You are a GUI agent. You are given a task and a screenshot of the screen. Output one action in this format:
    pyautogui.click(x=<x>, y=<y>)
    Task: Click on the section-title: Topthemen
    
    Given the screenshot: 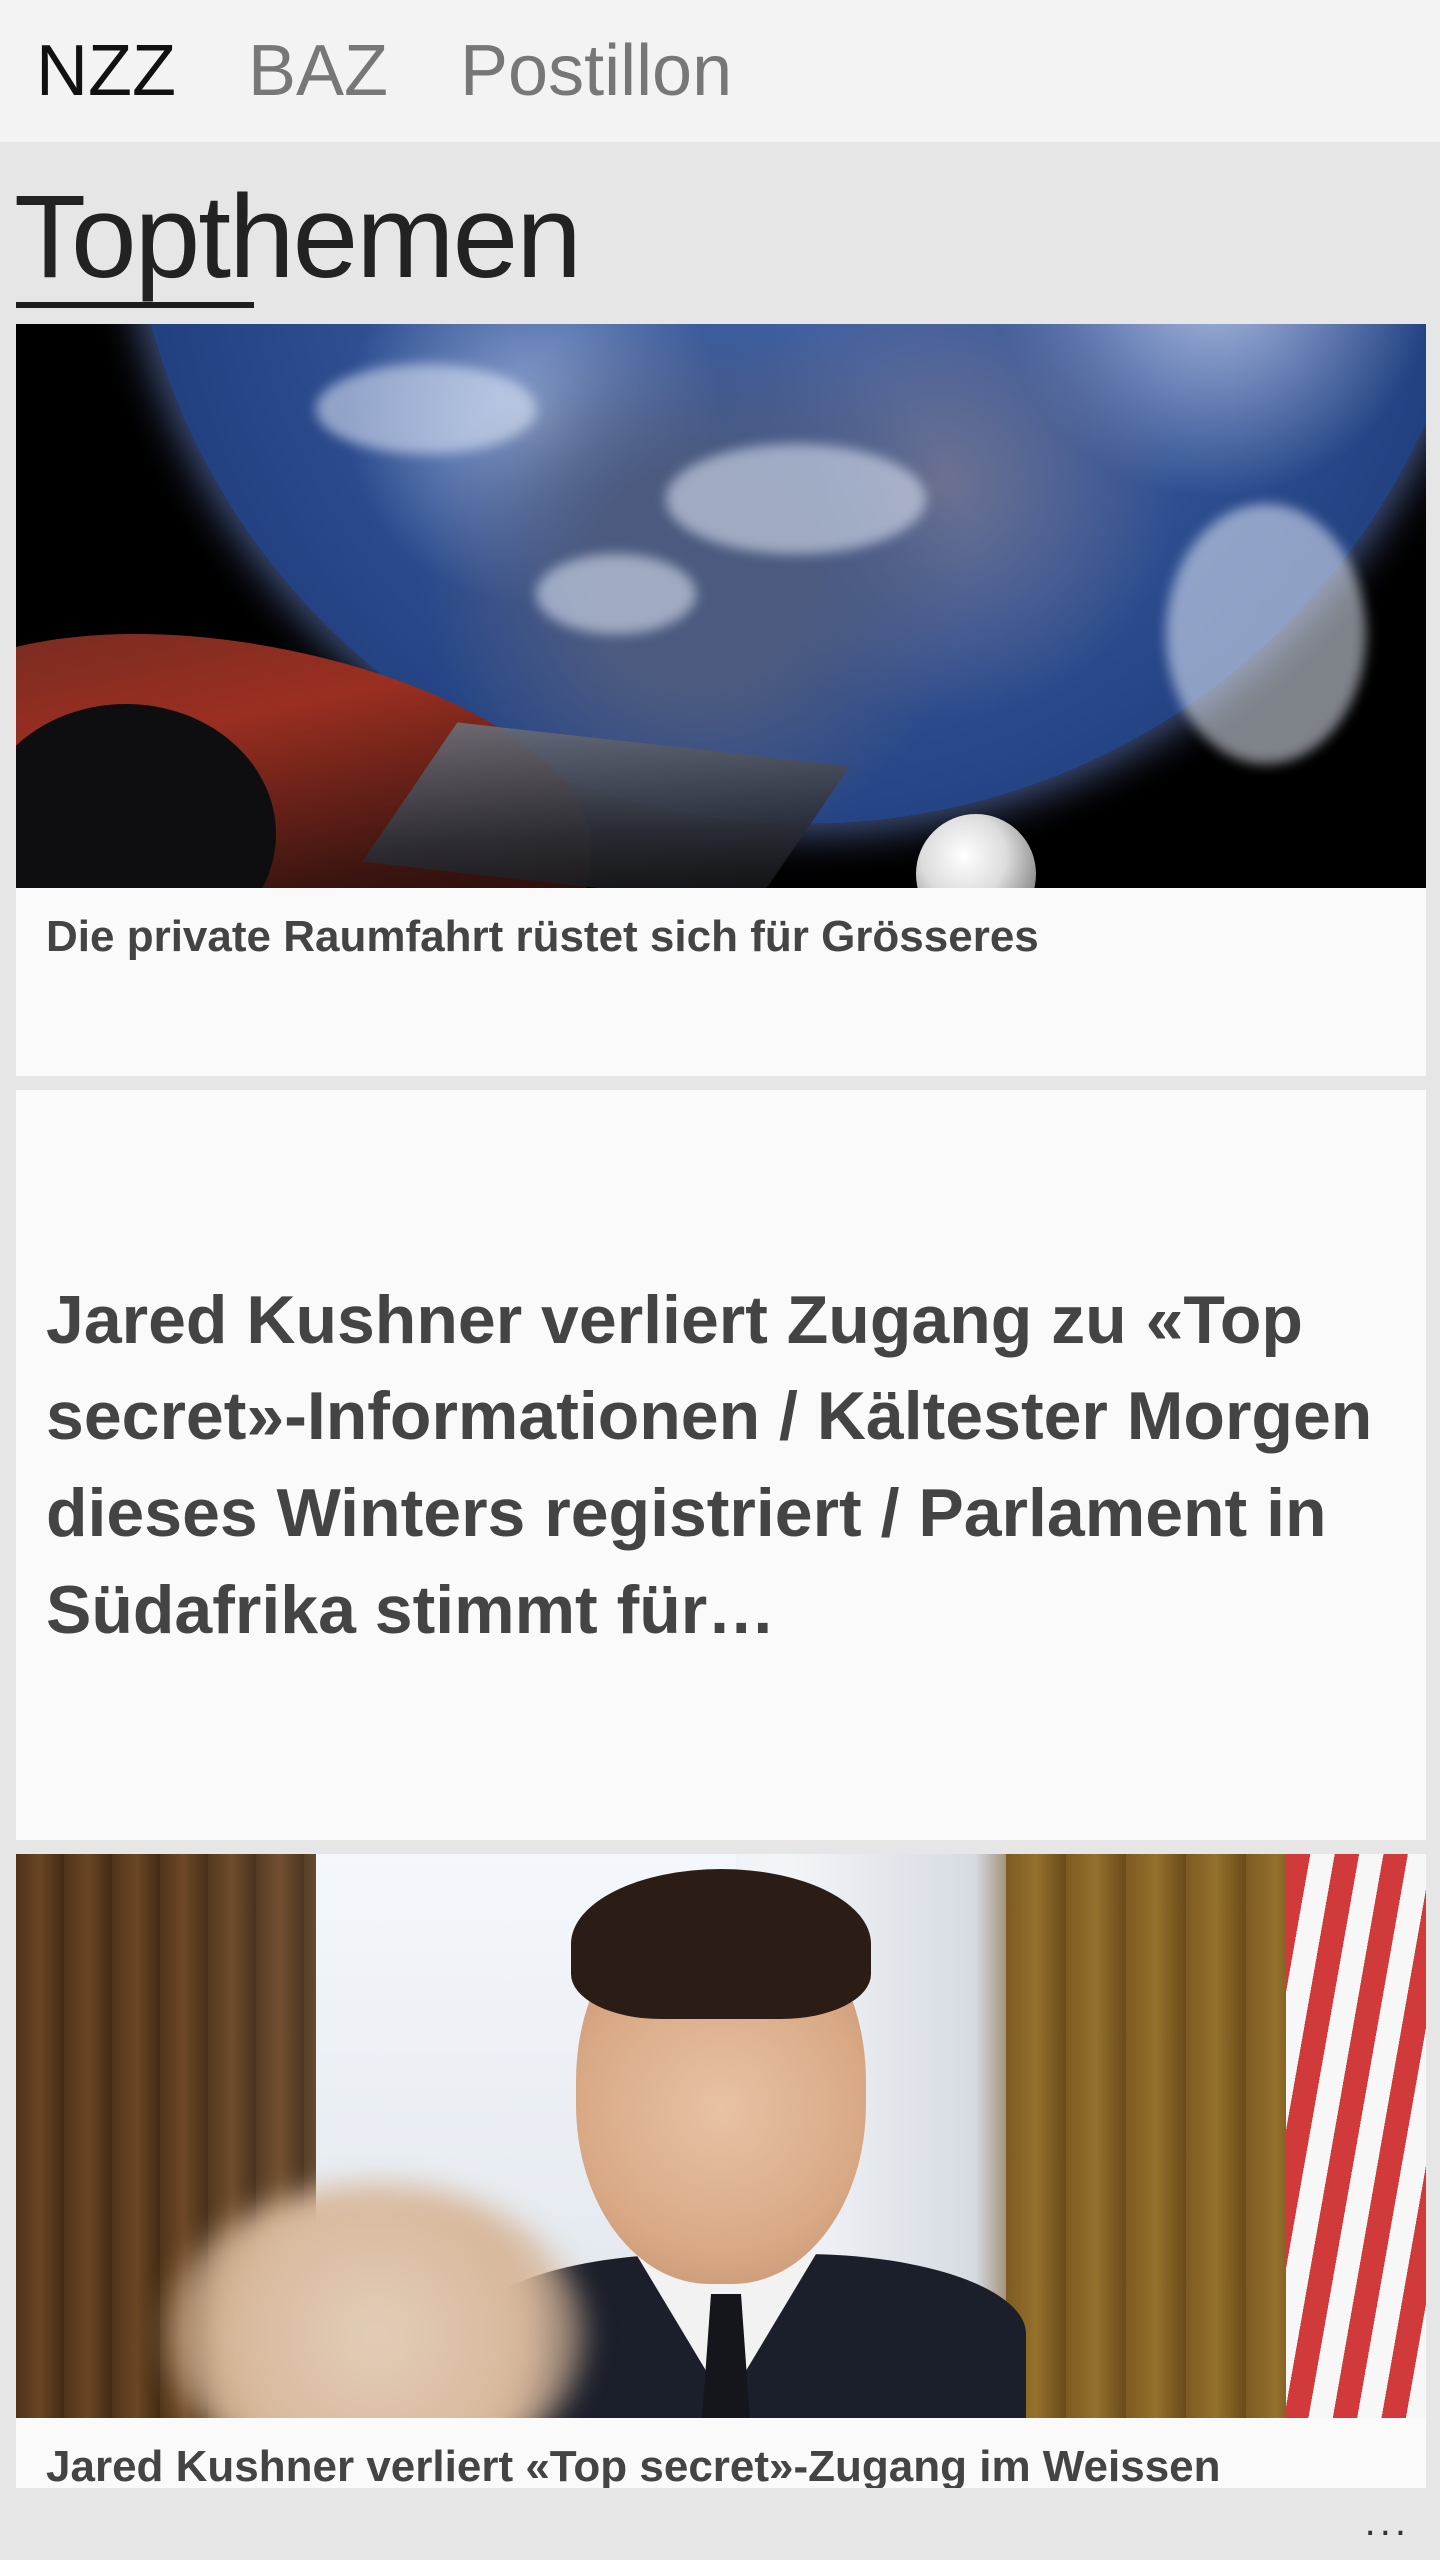 What is the action you would take?
    pyautogui.click(x=298, y=237)
    